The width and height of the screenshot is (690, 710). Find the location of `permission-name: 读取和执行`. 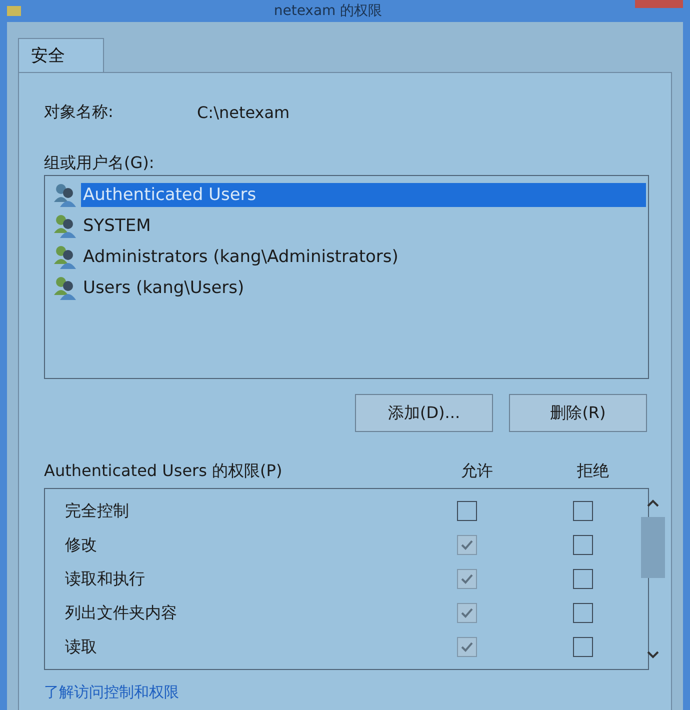

permission-name: 读取和执行 is located at coordinates (105, 579).